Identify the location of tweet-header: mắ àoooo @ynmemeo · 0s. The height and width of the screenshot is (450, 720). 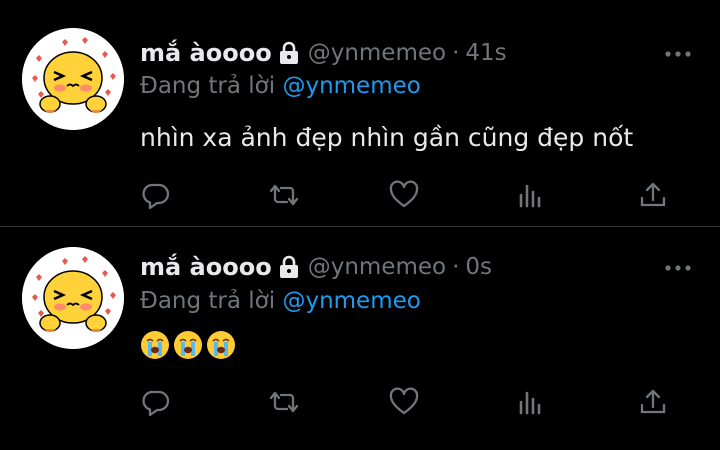
(316, 267).